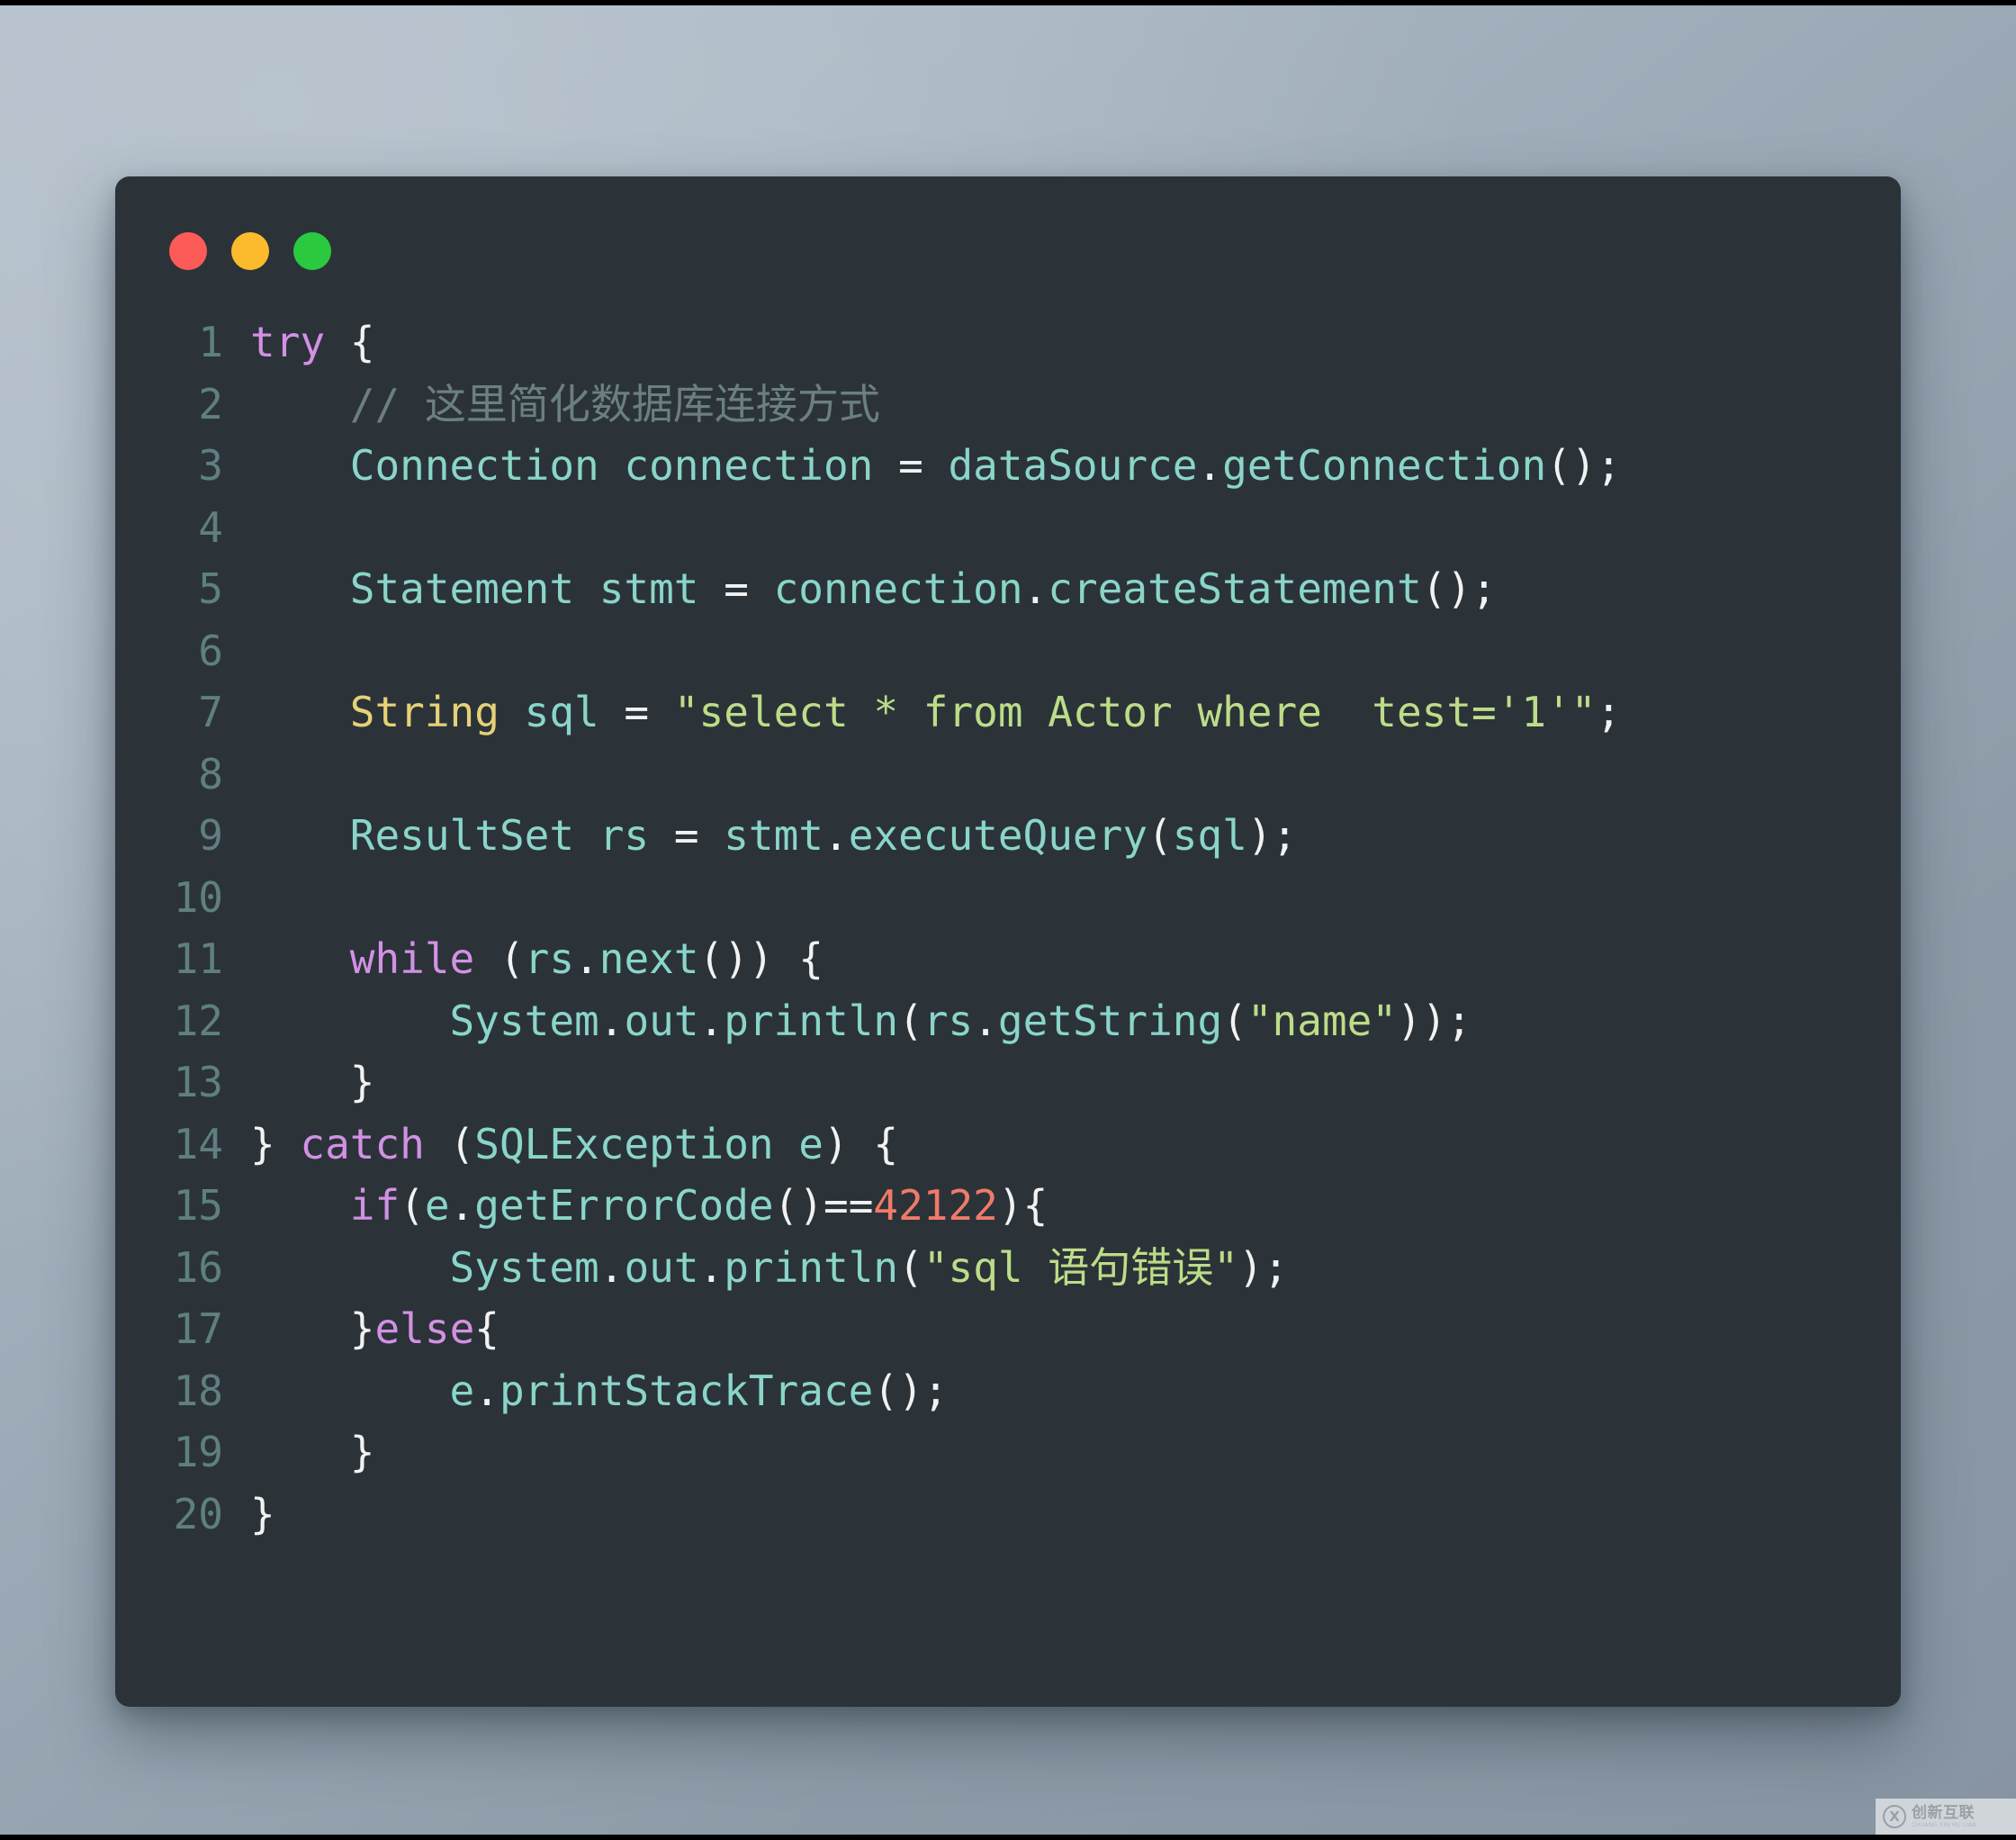 The image size is (2016, 1840). What do you see at coordinates (198, 1513) in the screenshot?
I see `line-number: 20` at bounding box center [198, 1513].